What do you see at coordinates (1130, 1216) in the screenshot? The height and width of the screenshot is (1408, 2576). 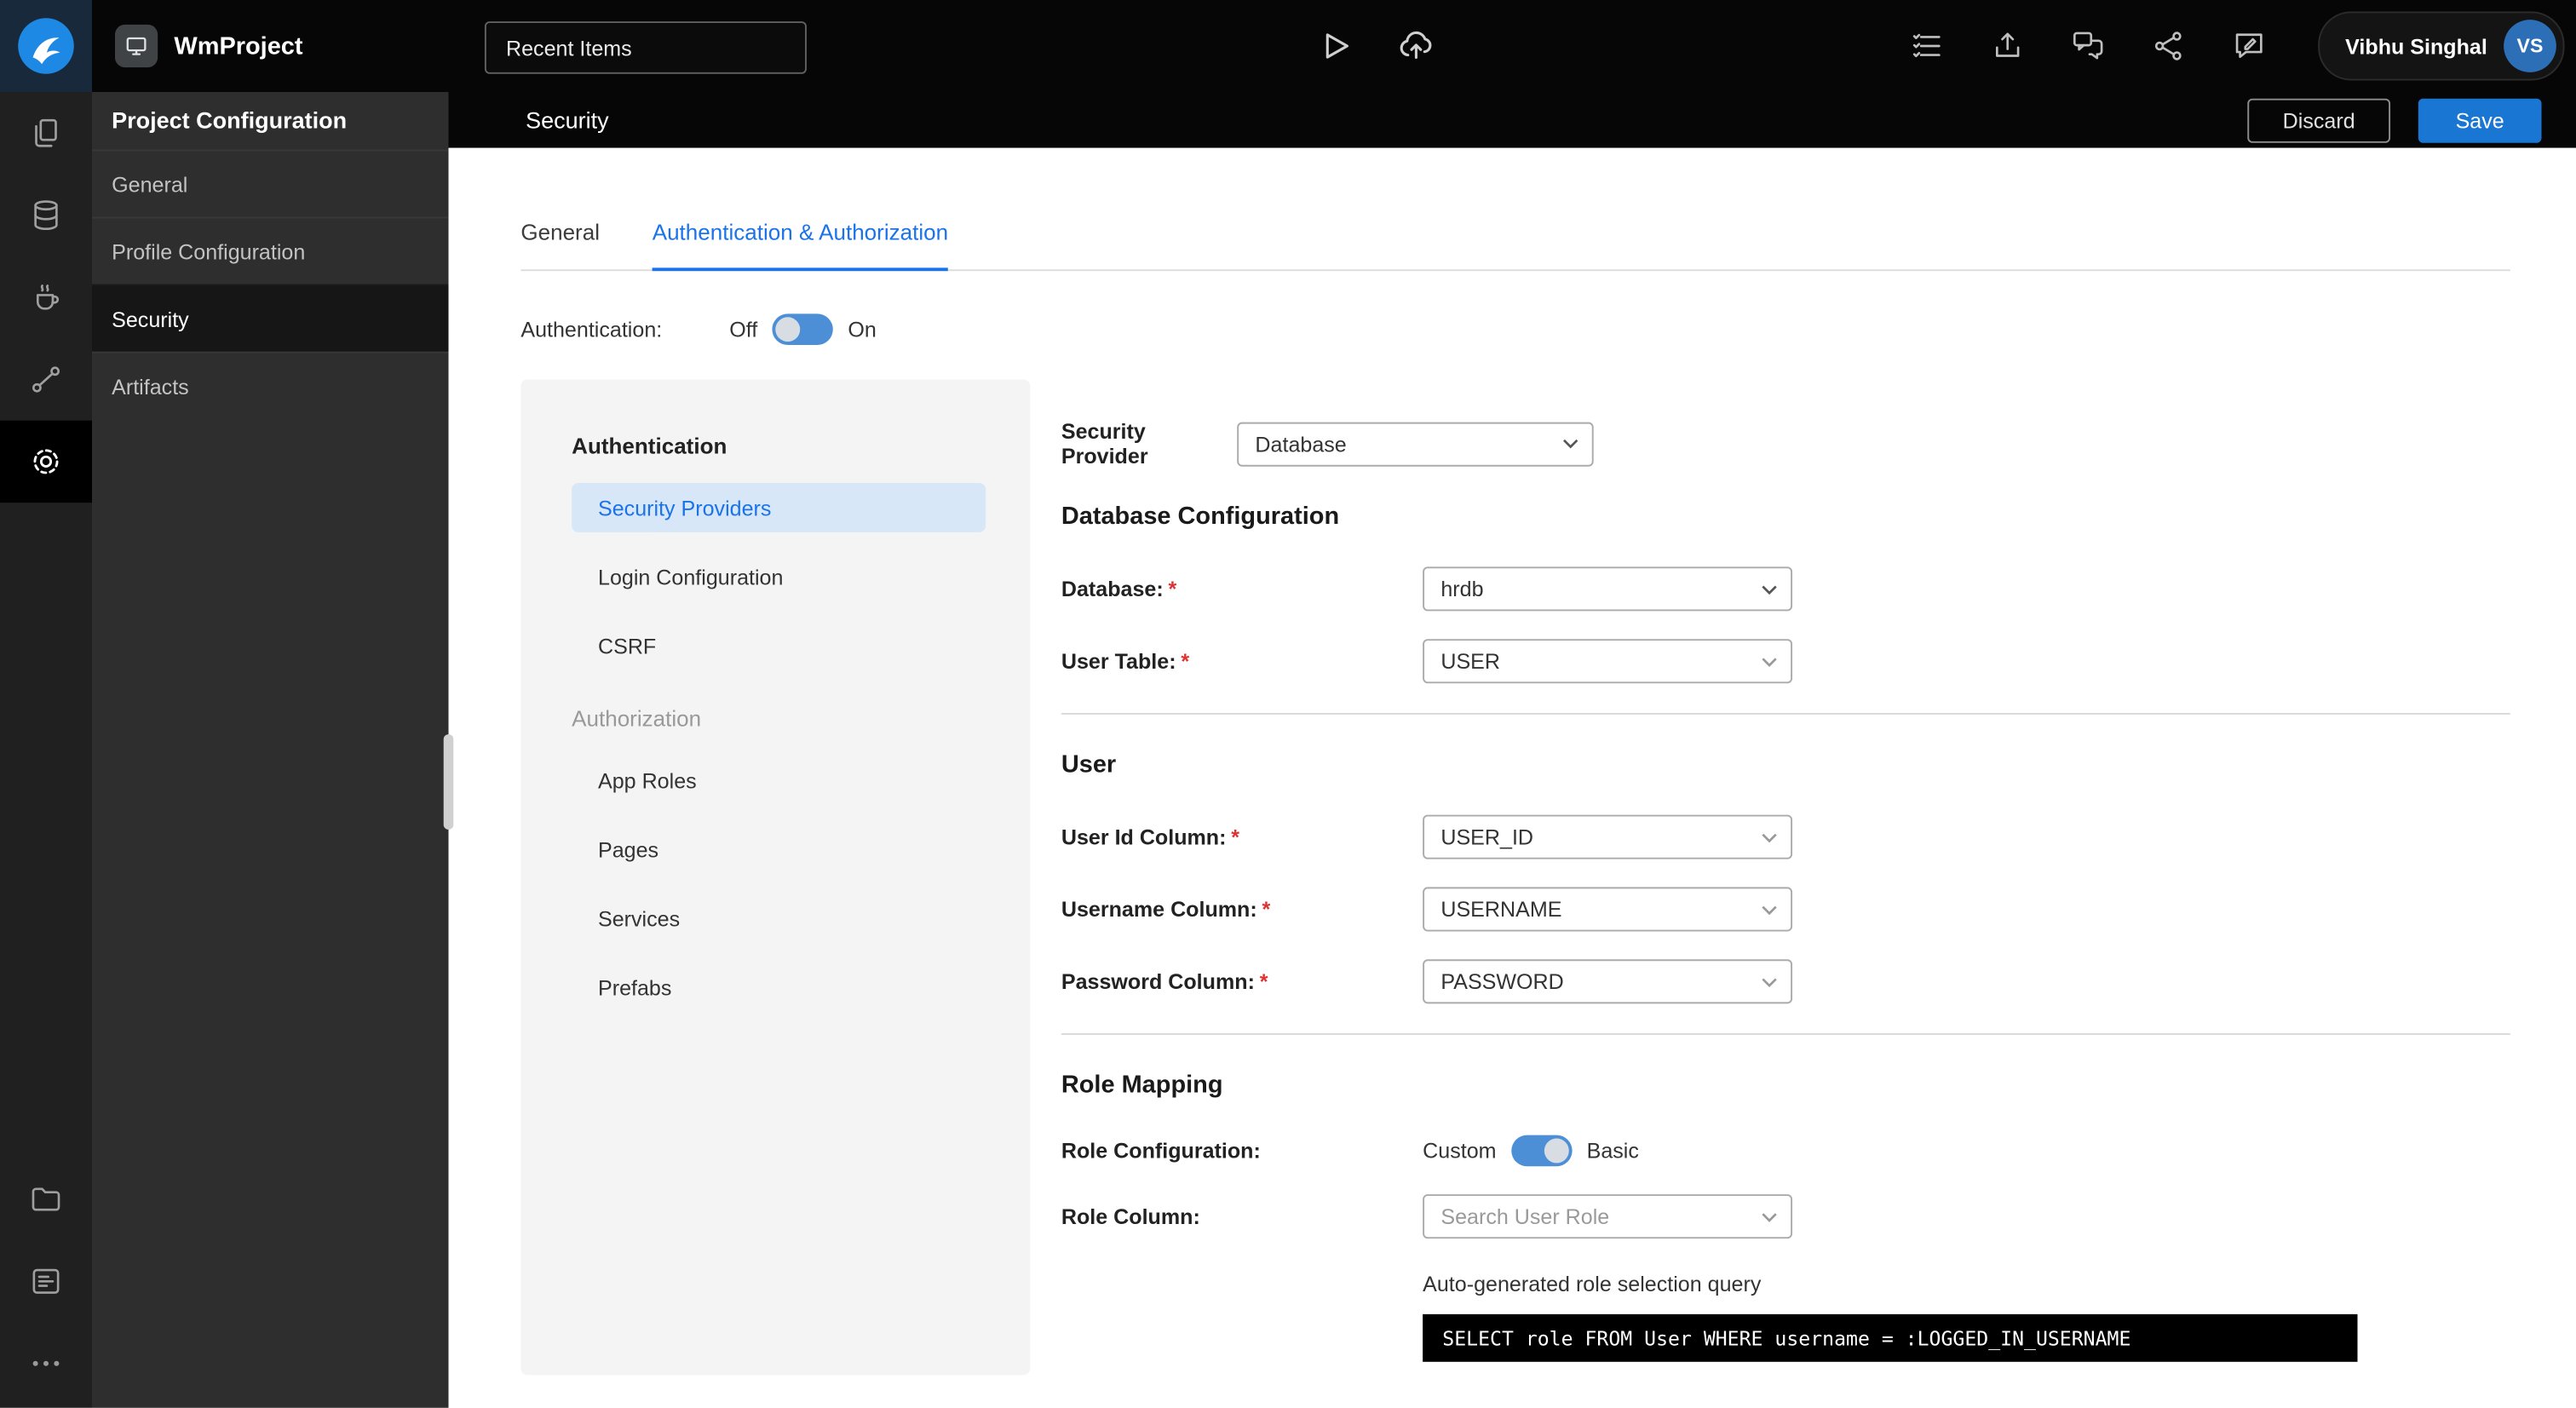 I see `role-column-label: Role Column:` at bounding box center [1130, 1216].